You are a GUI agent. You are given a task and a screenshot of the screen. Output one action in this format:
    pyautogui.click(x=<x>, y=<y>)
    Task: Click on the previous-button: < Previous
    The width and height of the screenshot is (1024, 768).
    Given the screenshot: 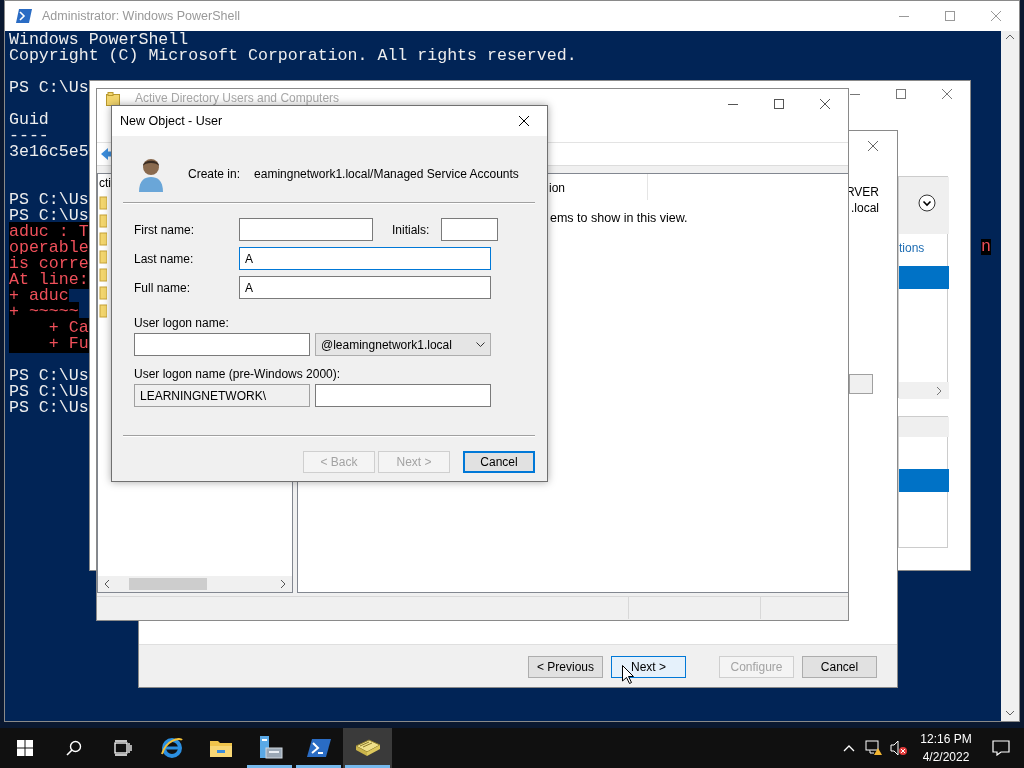 What is the action you would take?
    pyautogui.click(x=565, y=667)
    